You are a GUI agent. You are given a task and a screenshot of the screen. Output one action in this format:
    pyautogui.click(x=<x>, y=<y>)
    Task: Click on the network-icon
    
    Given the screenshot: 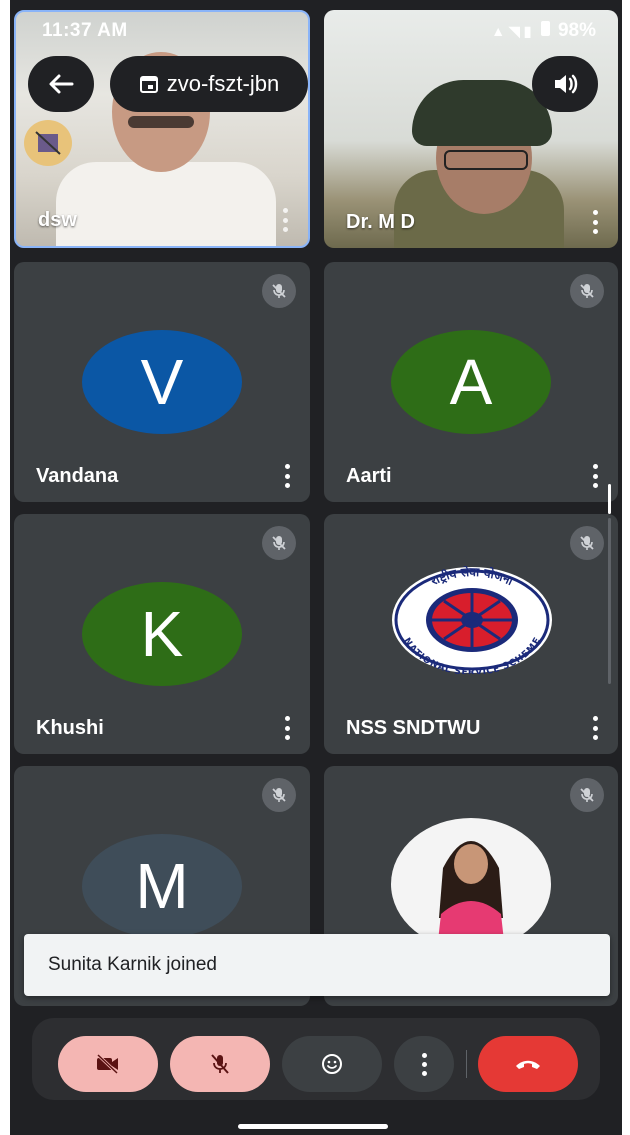 What is the action you would take?
    pyautogui.click(x=48, y=143)
    